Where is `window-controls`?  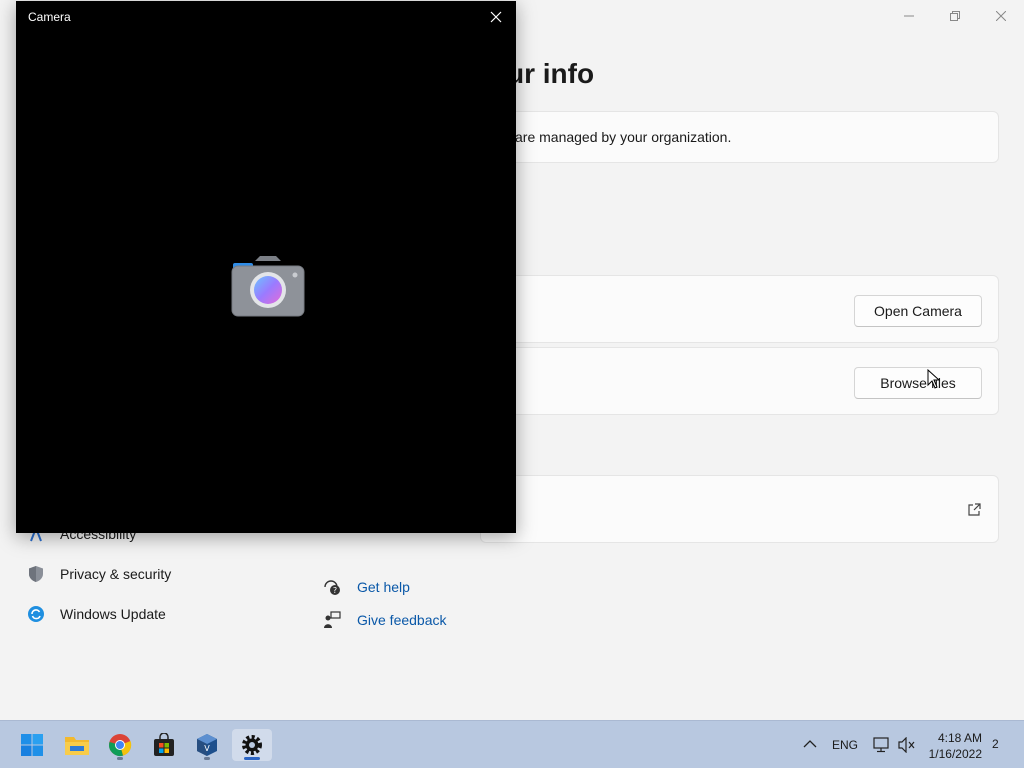
window-controls is located at coordinates (955, 16).